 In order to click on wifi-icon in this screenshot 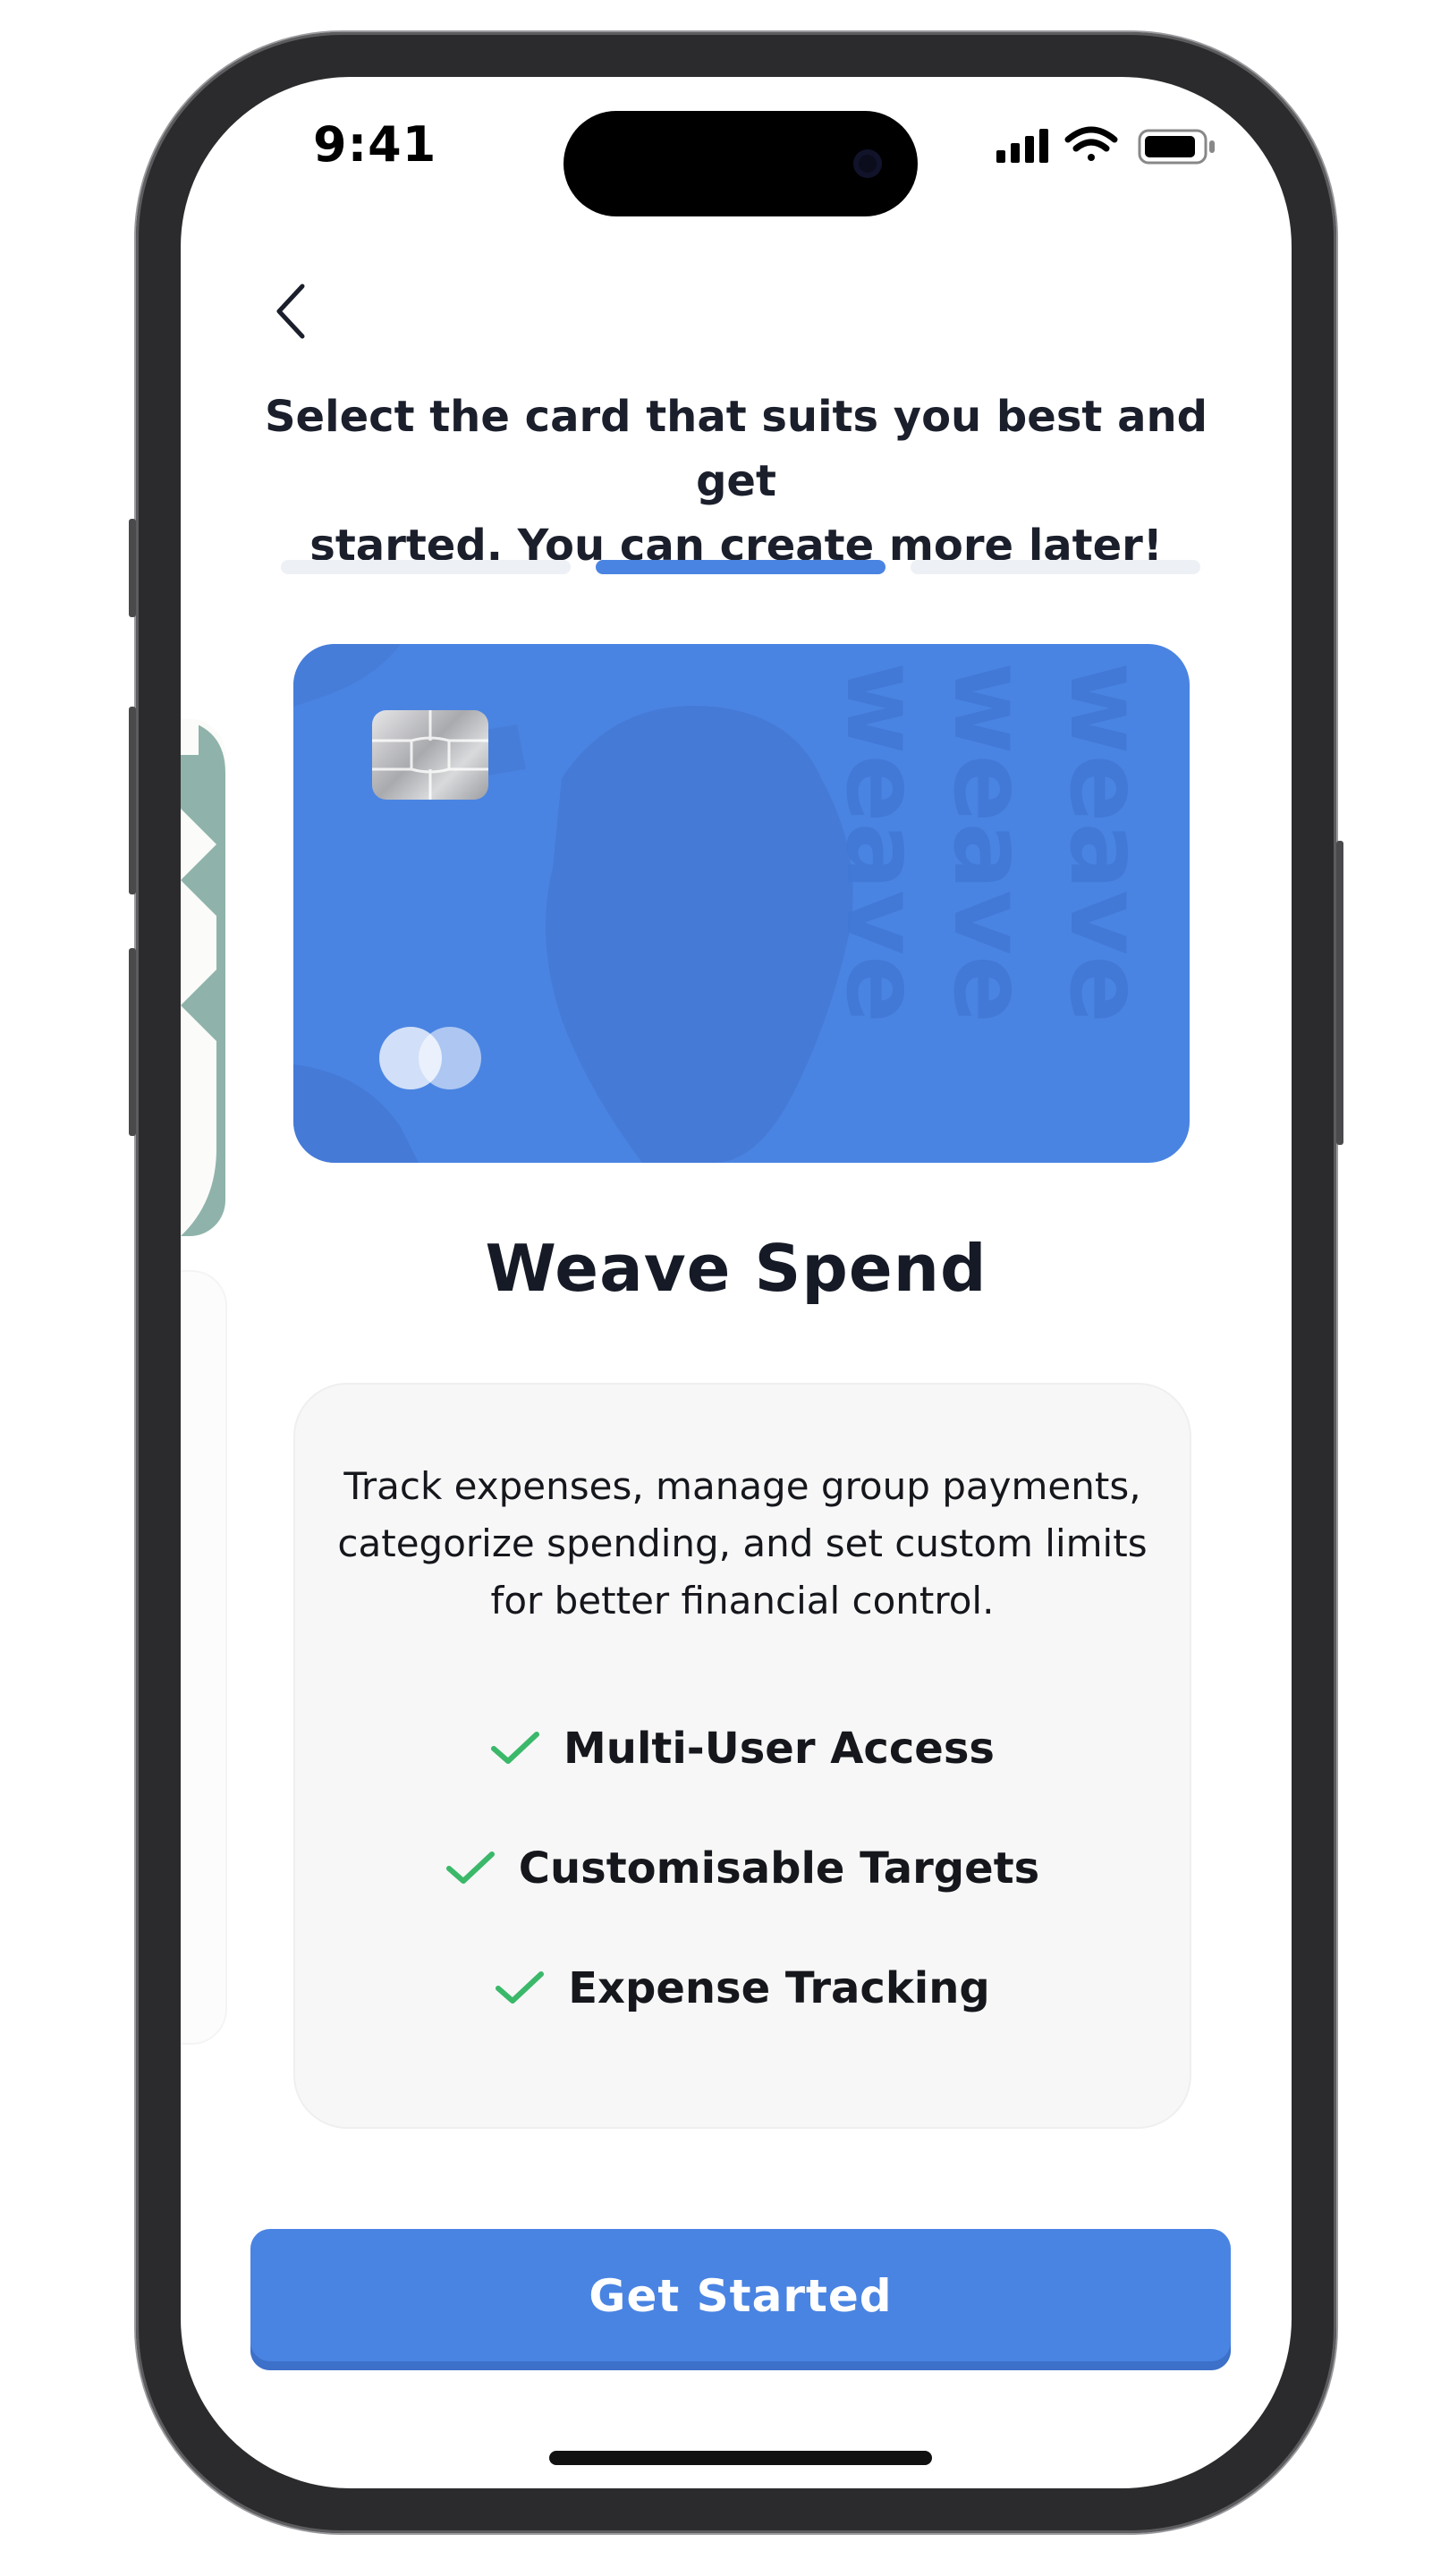, I will do `click(1091, 143)`.